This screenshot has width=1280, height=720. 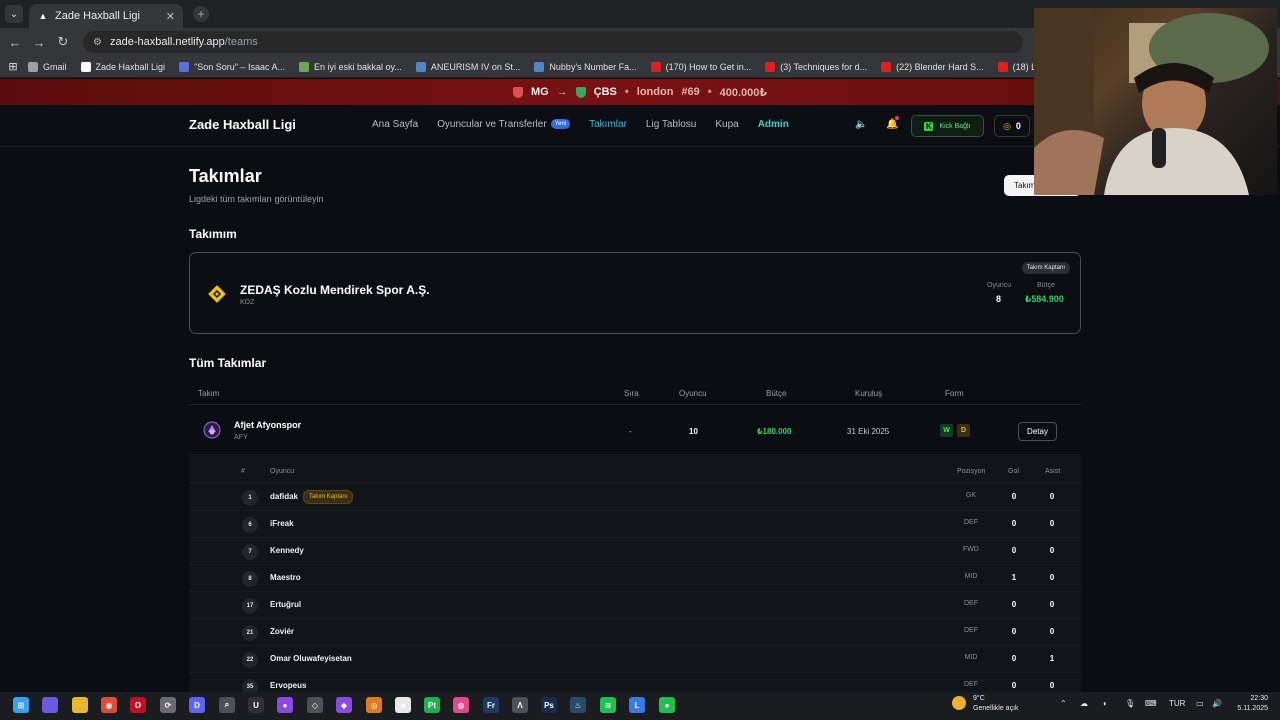 What do you see at coordinates (122, 66) in the screenshot?
I see `bookmark-item: Zade Haxball Ligi` at bounding box center [122, 66].